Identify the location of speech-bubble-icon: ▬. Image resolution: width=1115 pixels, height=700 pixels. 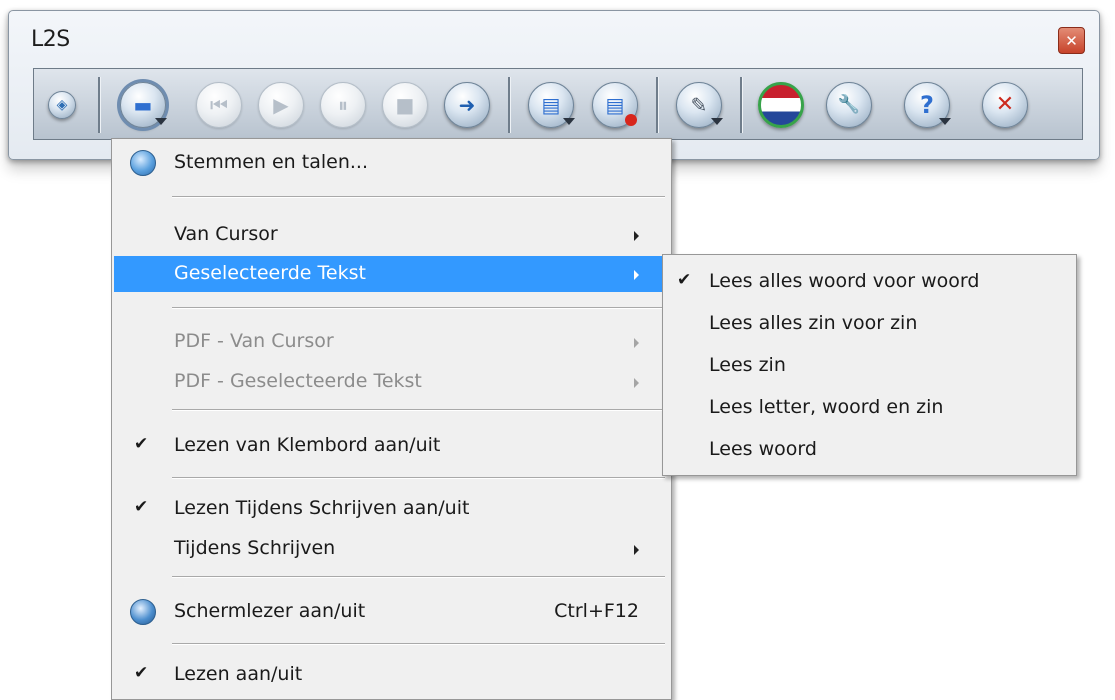
(143, 105).